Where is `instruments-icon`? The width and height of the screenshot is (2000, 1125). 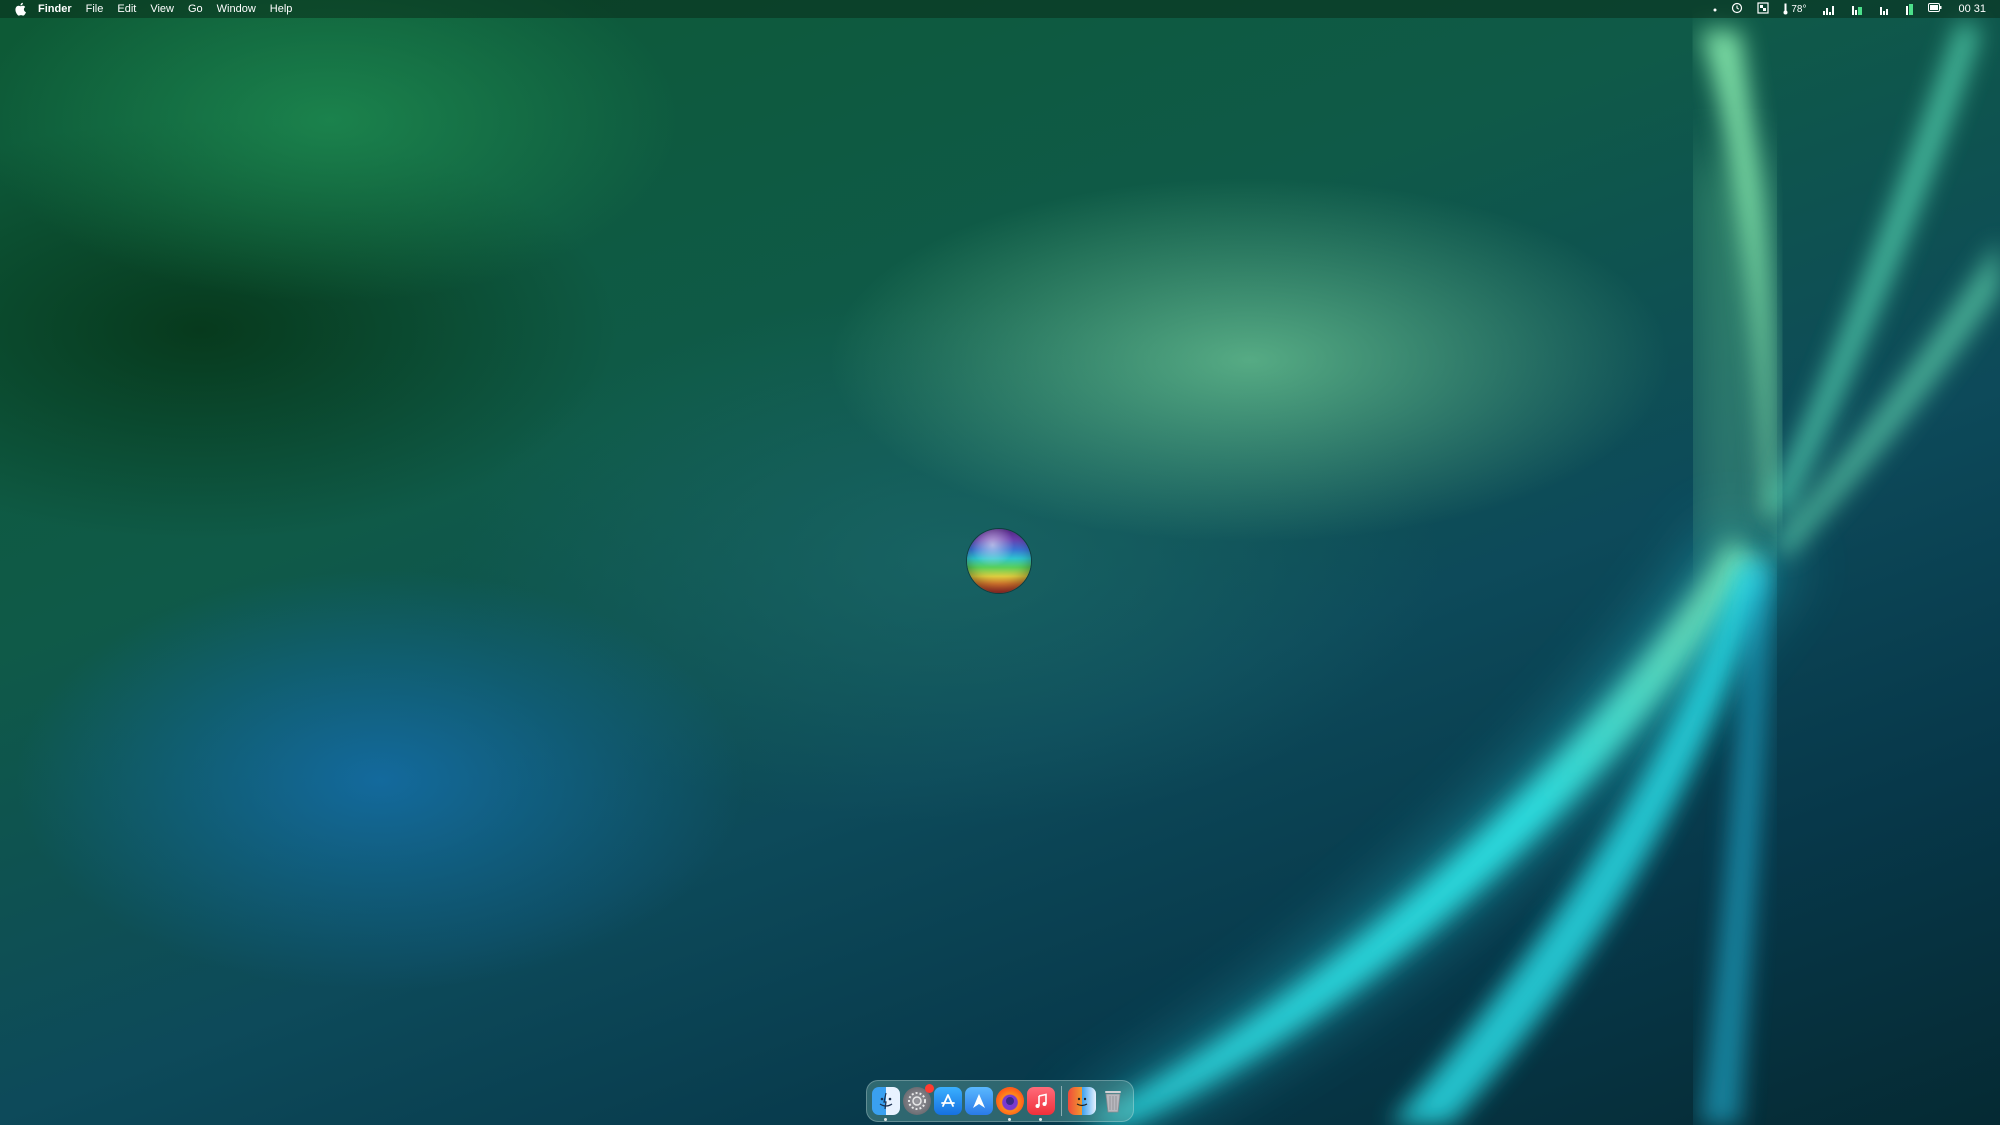 instruments-icon is located at coordinates (979, 1101).